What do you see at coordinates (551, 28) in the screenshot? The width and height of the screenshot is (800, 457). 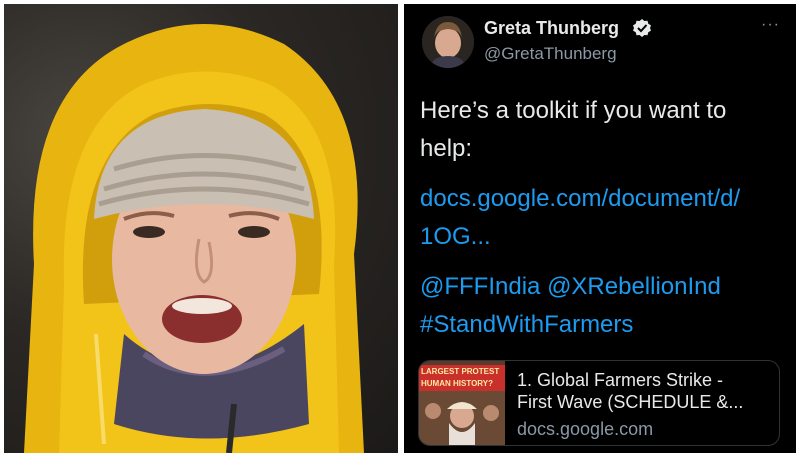 I see `author-name: Greta Thunberg` at bounding box center [551, 28].